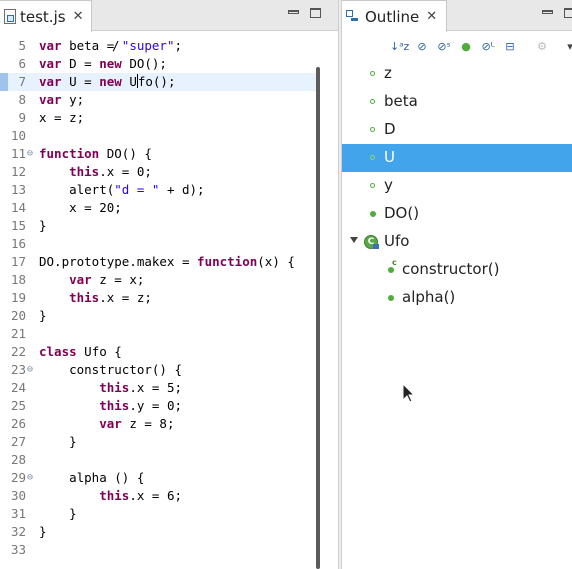  Describe the element at coordinates (488, 47) in the screenshot. I see `hide-local-types-icon: ⊘ᴸ` at that location.